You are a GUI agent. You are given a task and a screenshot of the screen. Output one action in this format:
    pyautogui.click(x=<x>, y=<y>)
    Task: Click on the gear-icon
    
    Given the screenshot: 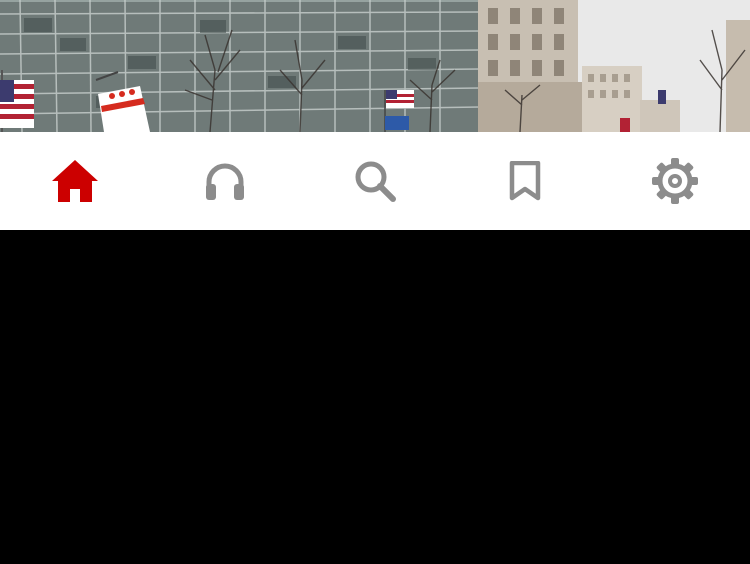 What is the action you would take?
    pyautogui.click(x=675, y=181)
    